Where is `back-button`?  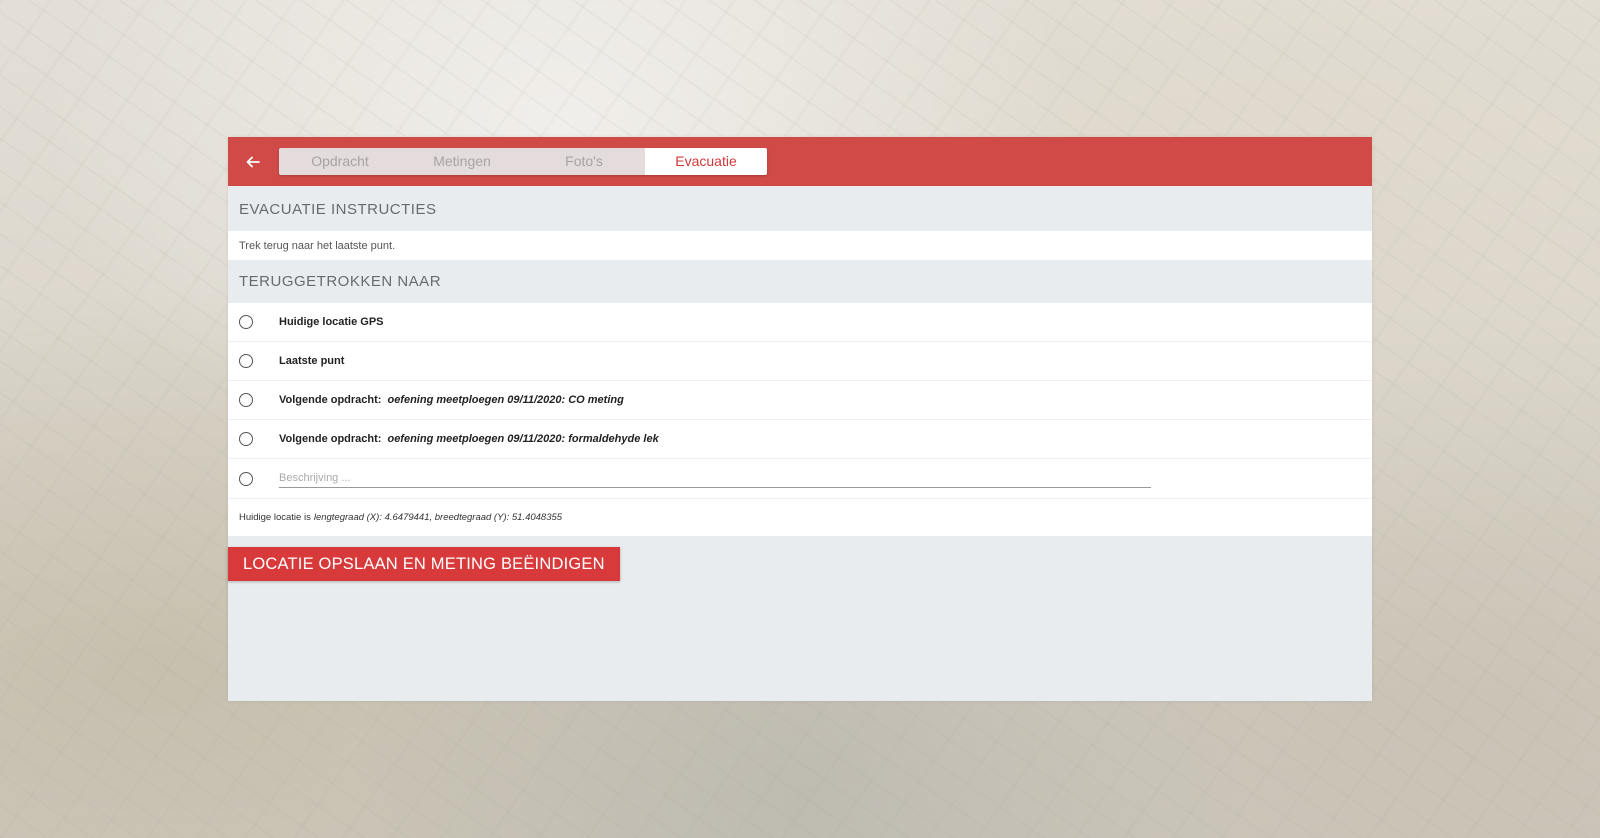 back-button is located at coordinates (253, 161).